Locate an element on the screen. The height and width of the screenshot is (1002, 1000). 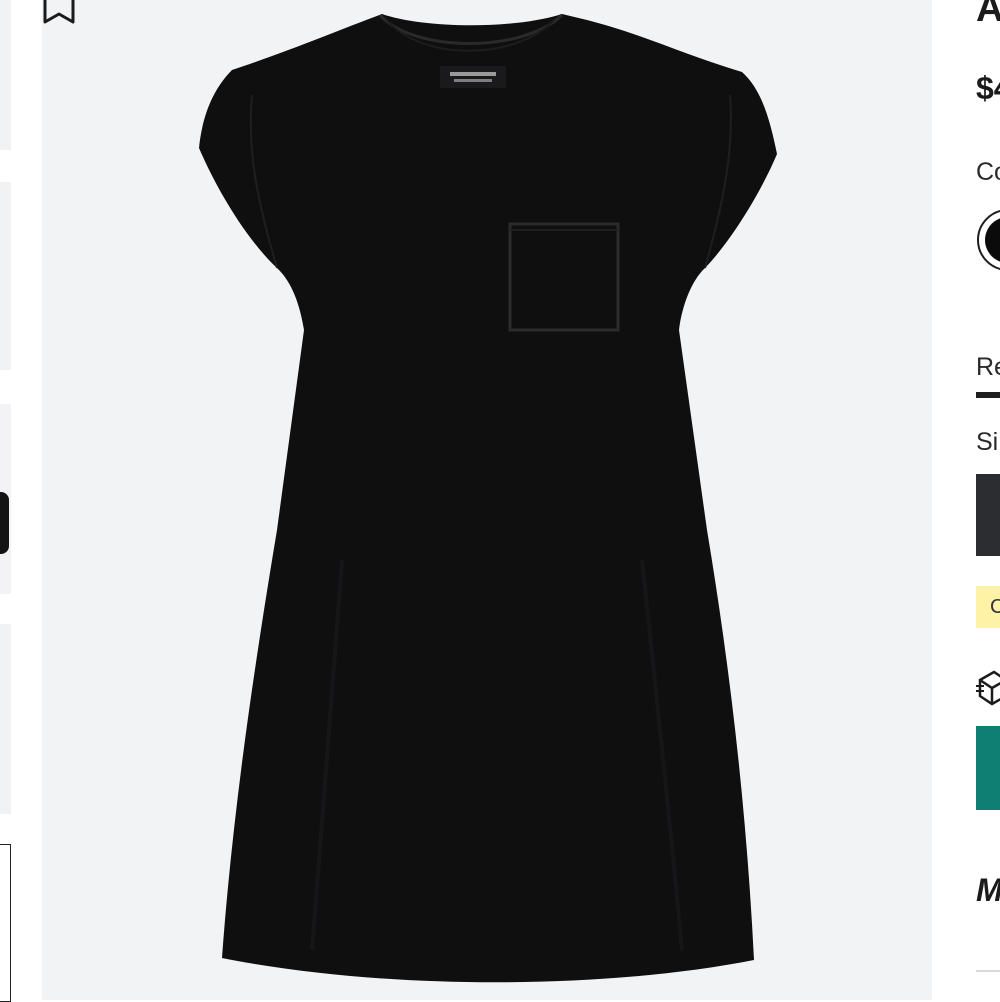
thumbnail-image-selected is located at coordinates (5, 923).